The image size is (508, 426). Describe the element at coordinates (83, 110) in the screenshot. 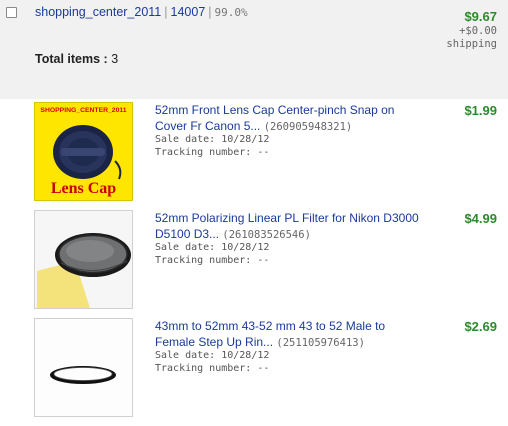

I see `thumb-brand-text: SHOPPING_CENTER_2011` at that location.